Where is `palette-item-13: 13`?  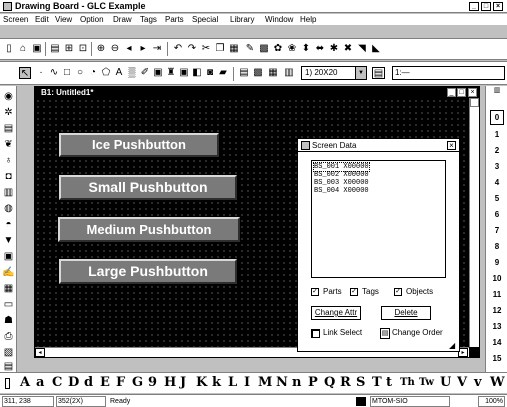
palette-item-13: 13 is located at coordinates (496, 326).